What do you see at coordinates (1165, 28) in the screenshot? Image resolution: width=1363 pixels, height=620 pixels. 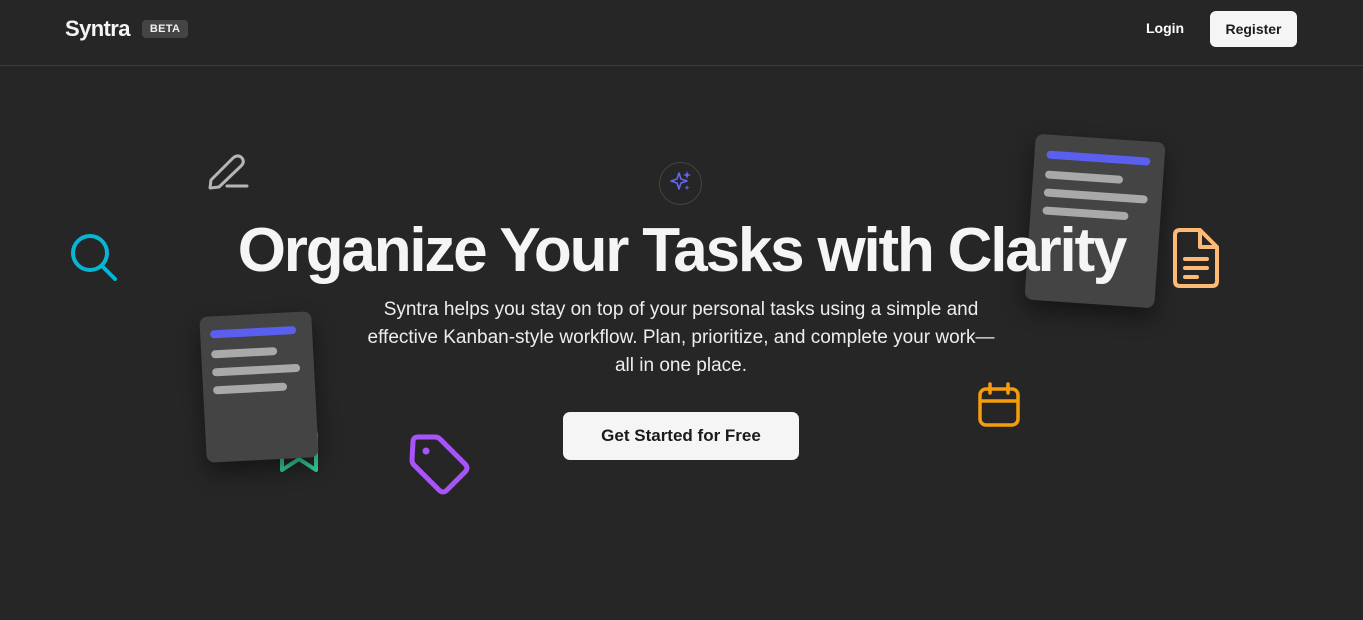 I see `login-link: Login` at bounding box center [1165, 28].